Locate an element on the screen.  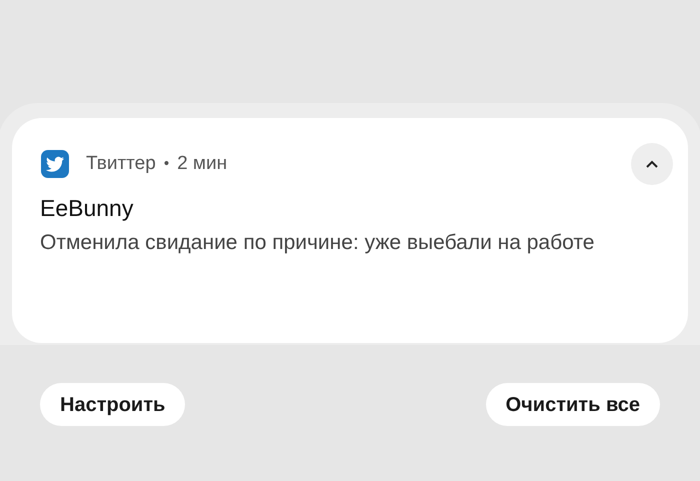
bird-icon is located at coordinates (55, 164).